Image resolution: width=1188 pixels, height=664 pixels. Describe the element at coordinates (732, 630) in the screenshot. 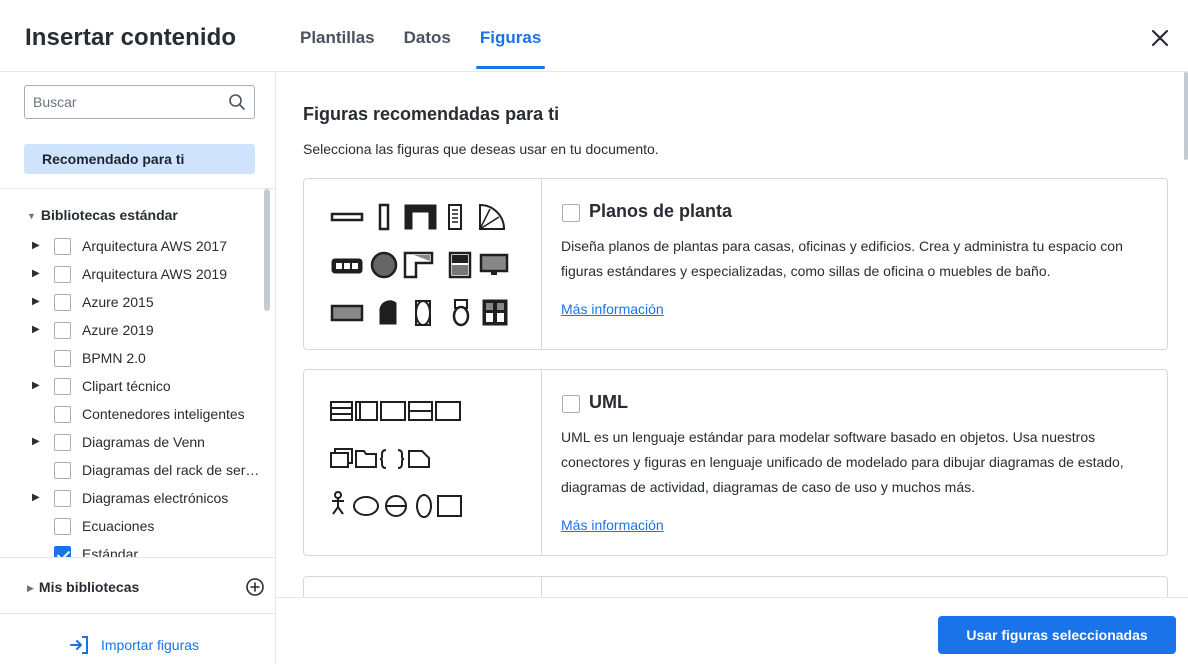

I see `dialog-footer: Usar figuras seleccionadas` at that location.